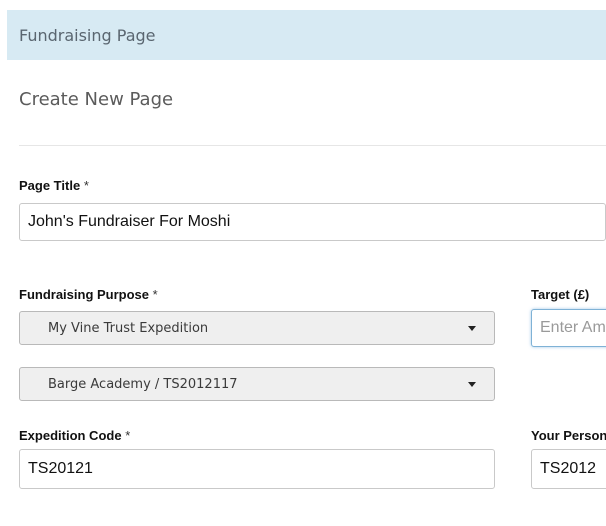 The width and height of the screenshot is (606, 526). What do you see at coordinates (312, 145) in the screenshot?
I see `divider` at bounding box center [312, 145].